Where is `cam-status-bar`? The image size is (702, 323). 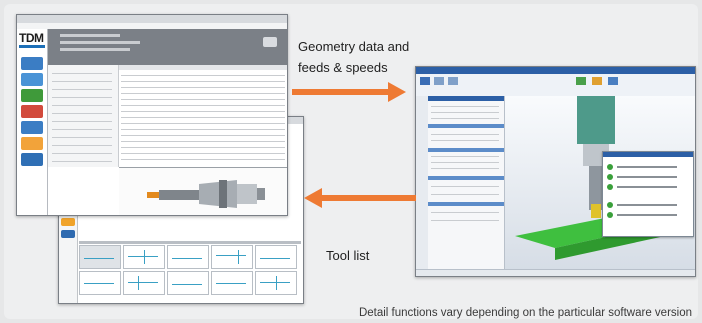
cam-status-bar is located at coordinates (555, 272).